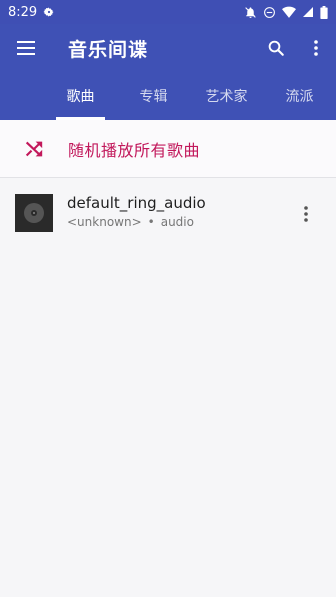 The image size is (336, 597). I want to click on tab-songs: 歌曲, so click(80, 96).